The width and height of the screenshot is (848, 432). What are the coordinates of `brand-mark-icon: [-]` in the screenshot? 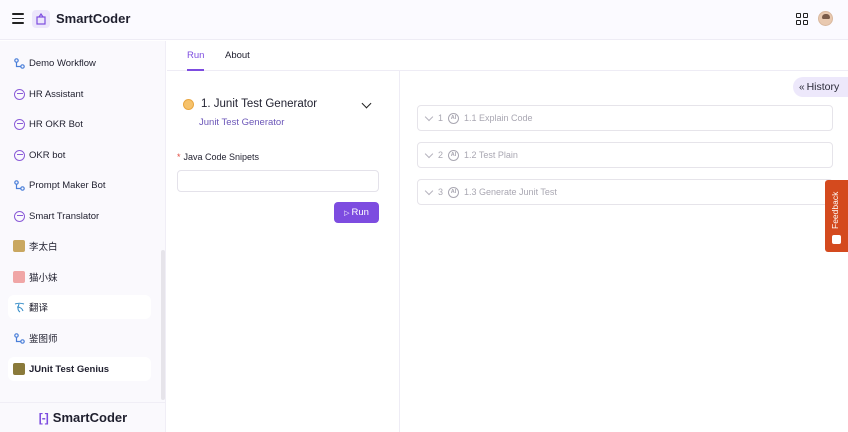 It's located at (43, 417).